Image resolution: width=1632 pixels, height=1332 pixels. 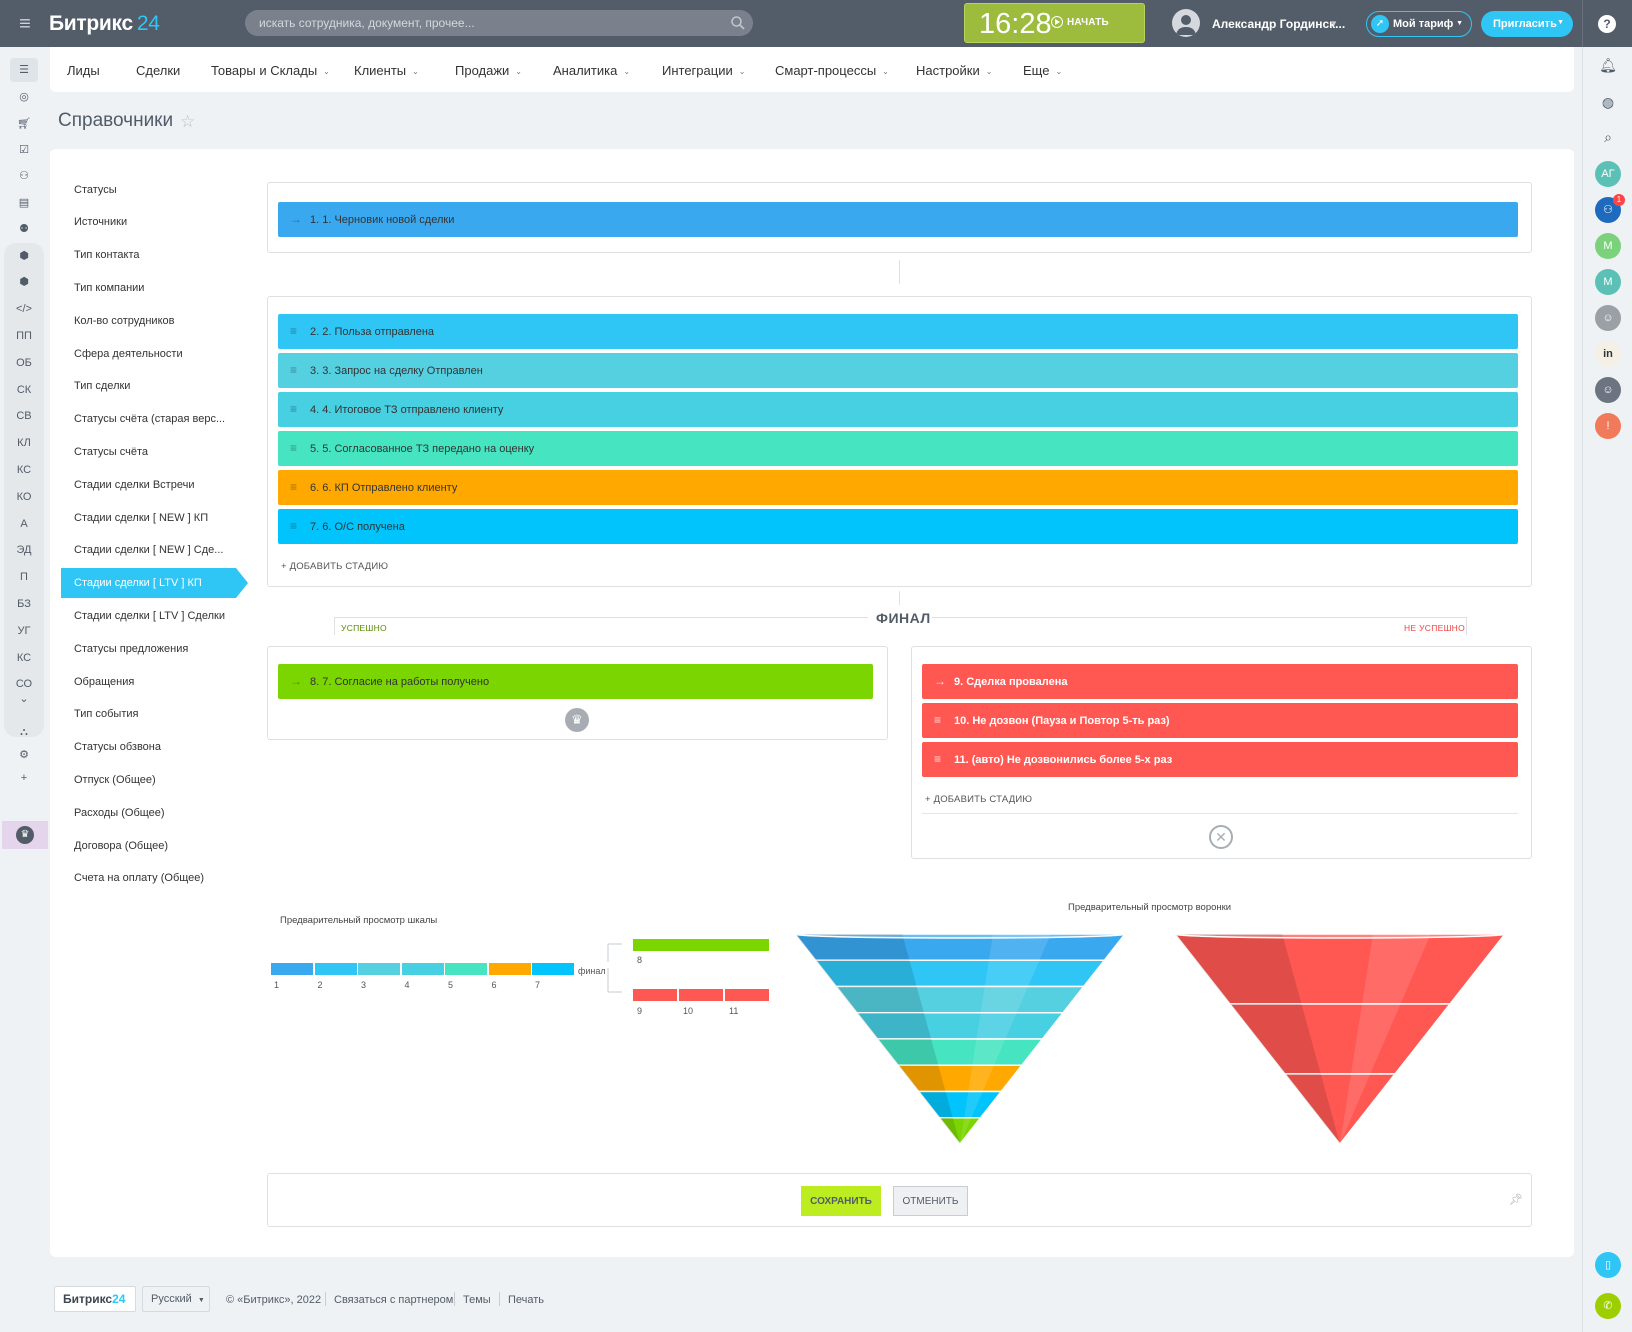 I want to click on work-day-widget: 16:28 НАЧАТЬ, so click(x=1054, y=23).